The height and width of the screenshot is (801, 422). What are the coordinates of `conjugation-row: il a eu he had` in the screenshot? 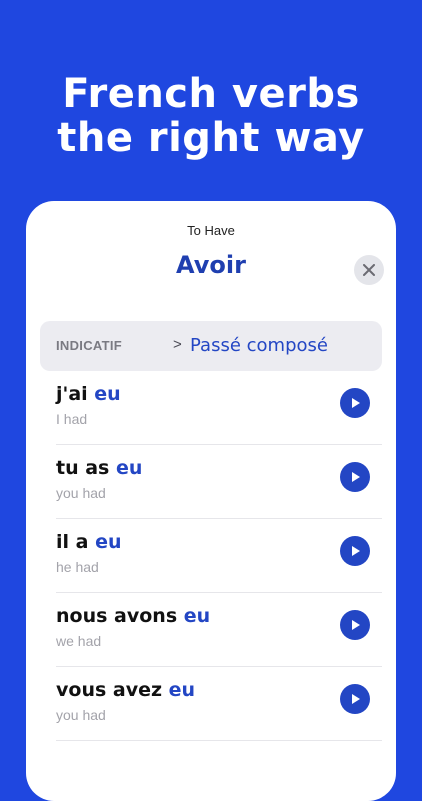 It's located at (219, 556).